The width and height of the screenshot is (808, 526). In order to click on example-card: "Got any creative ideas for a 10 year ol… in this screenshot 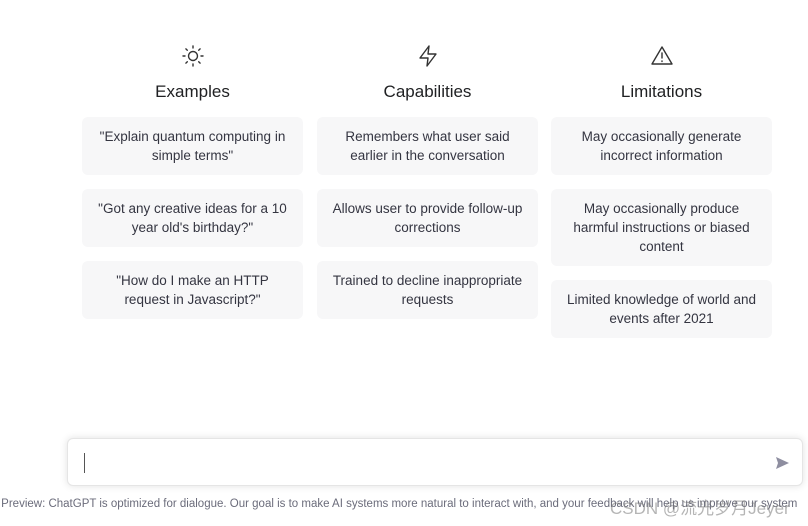, I will do `click(192, 218)`.